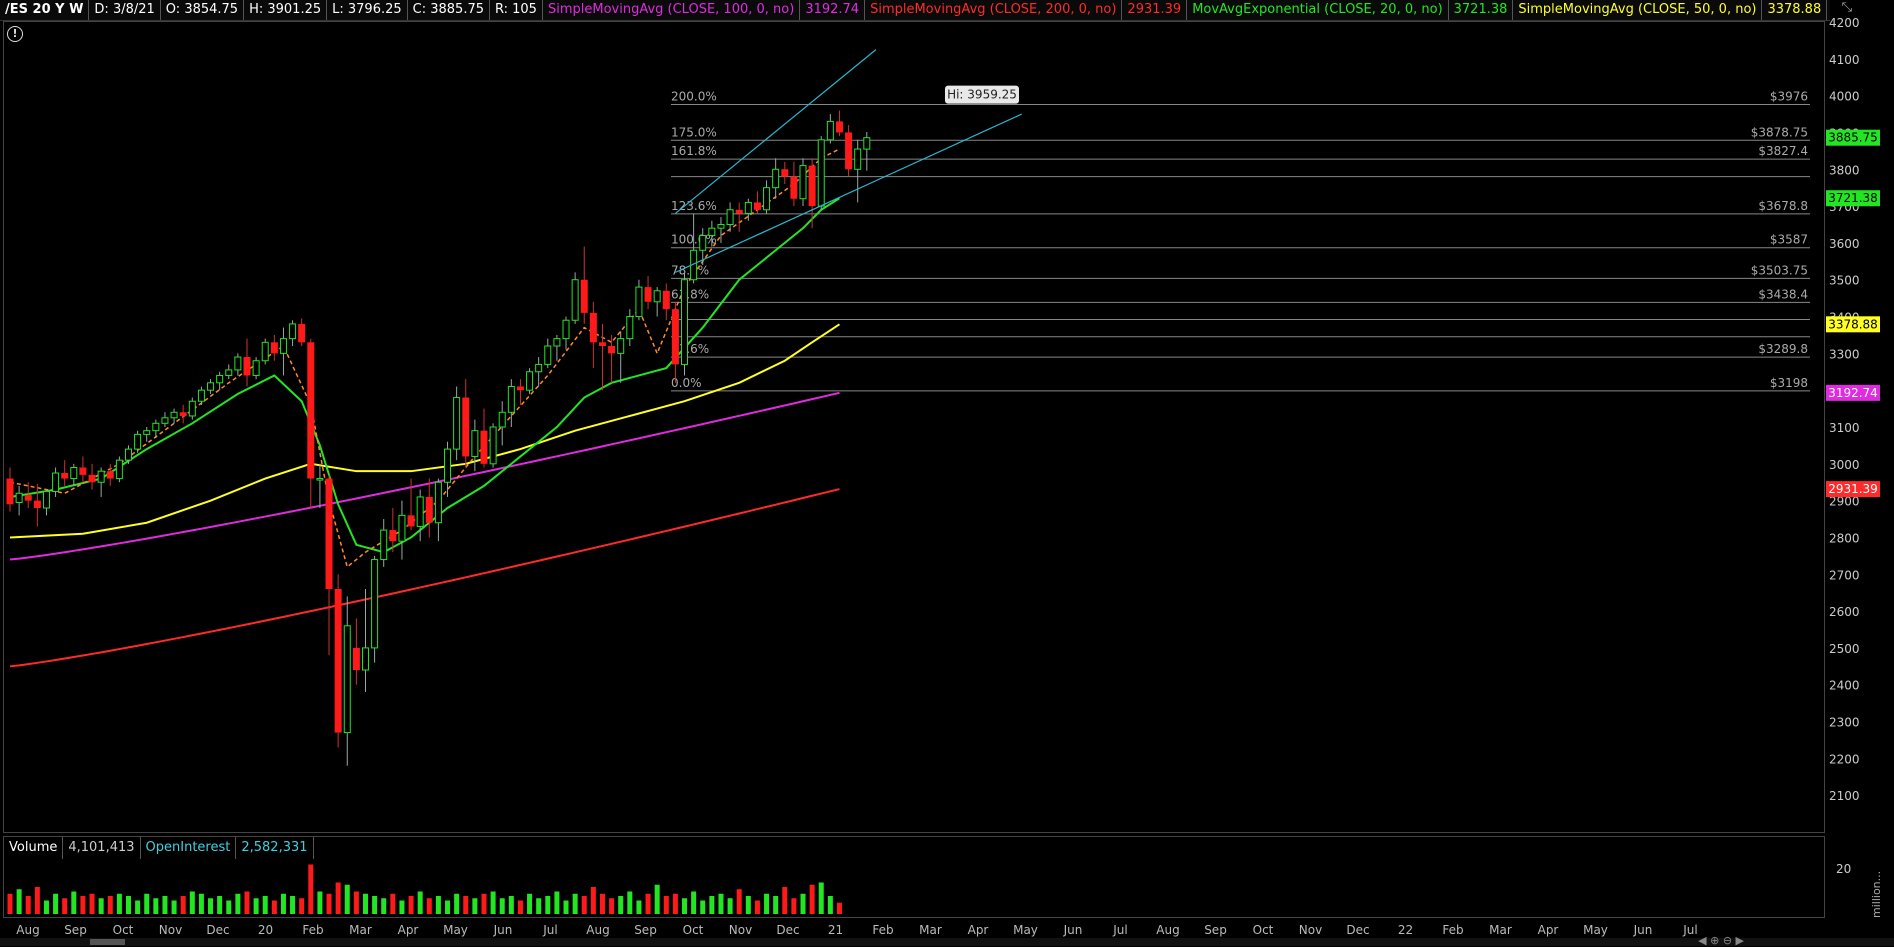  Describe the element at coordinates (1844, 686) in the screenshot. I see `y-tick-label: 2400` at that location.